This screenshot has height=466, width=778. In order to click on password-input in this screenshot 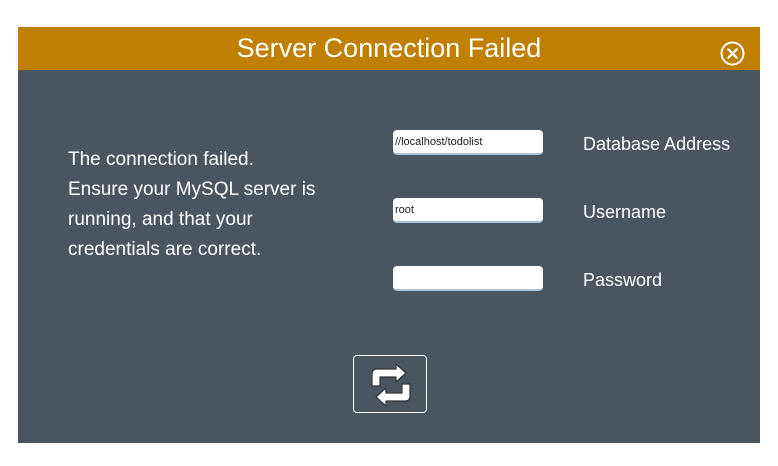, I will do `click(468, 278)`.